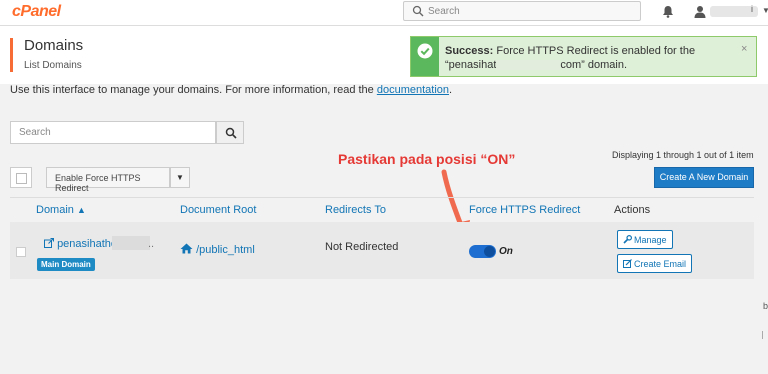 Image resolution: width=768 pixels, height=374 pixels. Describe the element at coordinates (524, 210) in the screenshot. I see `column-force-https: Force HTTPS Redirect` at that location.